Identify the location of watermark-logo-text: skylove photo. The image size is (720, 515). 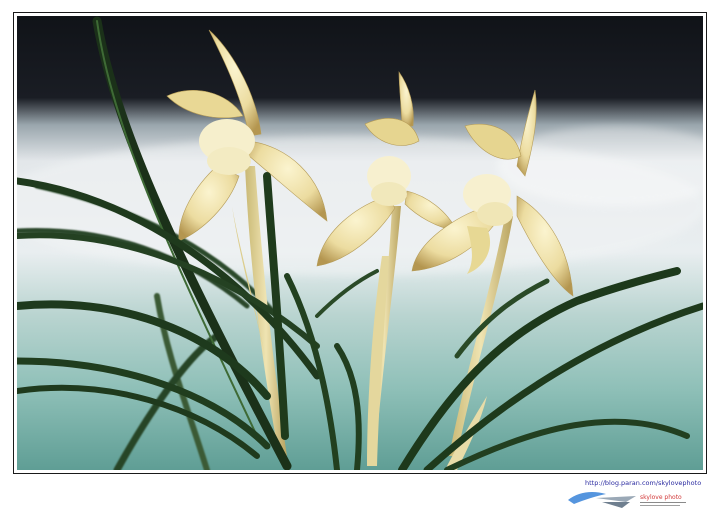
(661, 497).